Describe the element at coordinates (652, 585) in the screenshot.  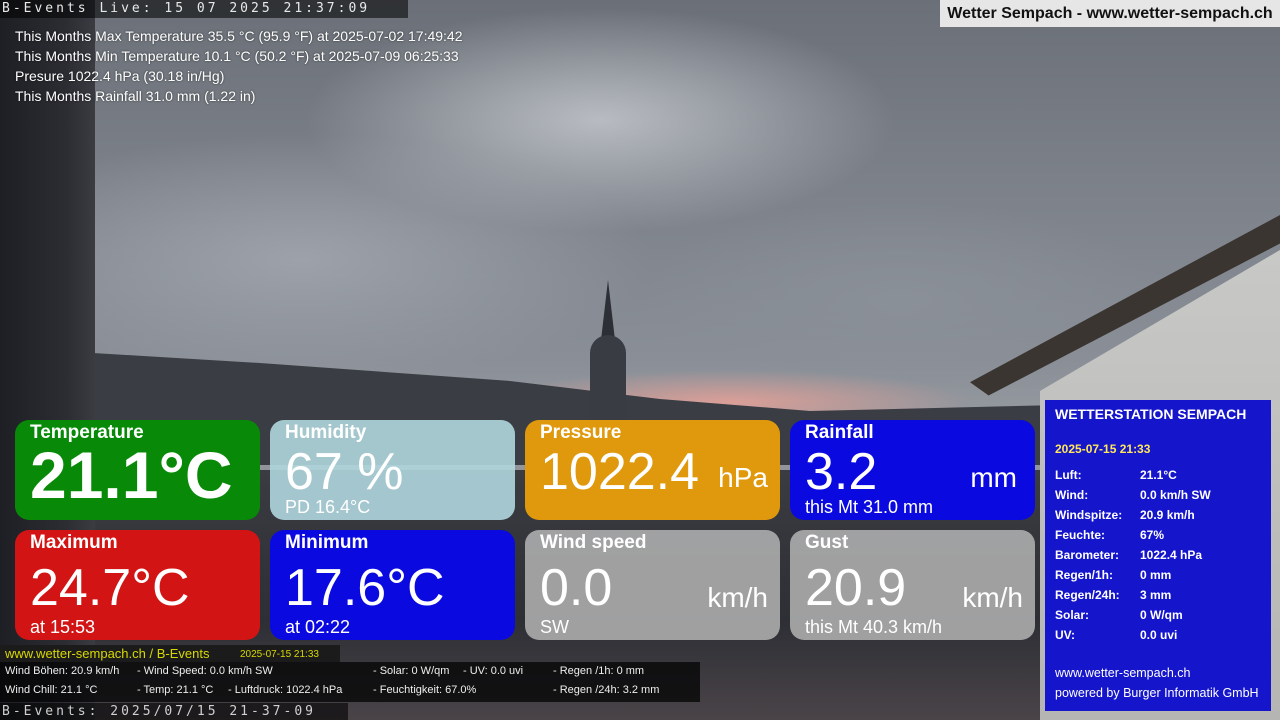
I see `tile-wind-speed: Wind speed 0.0 km/h SW` at that location.